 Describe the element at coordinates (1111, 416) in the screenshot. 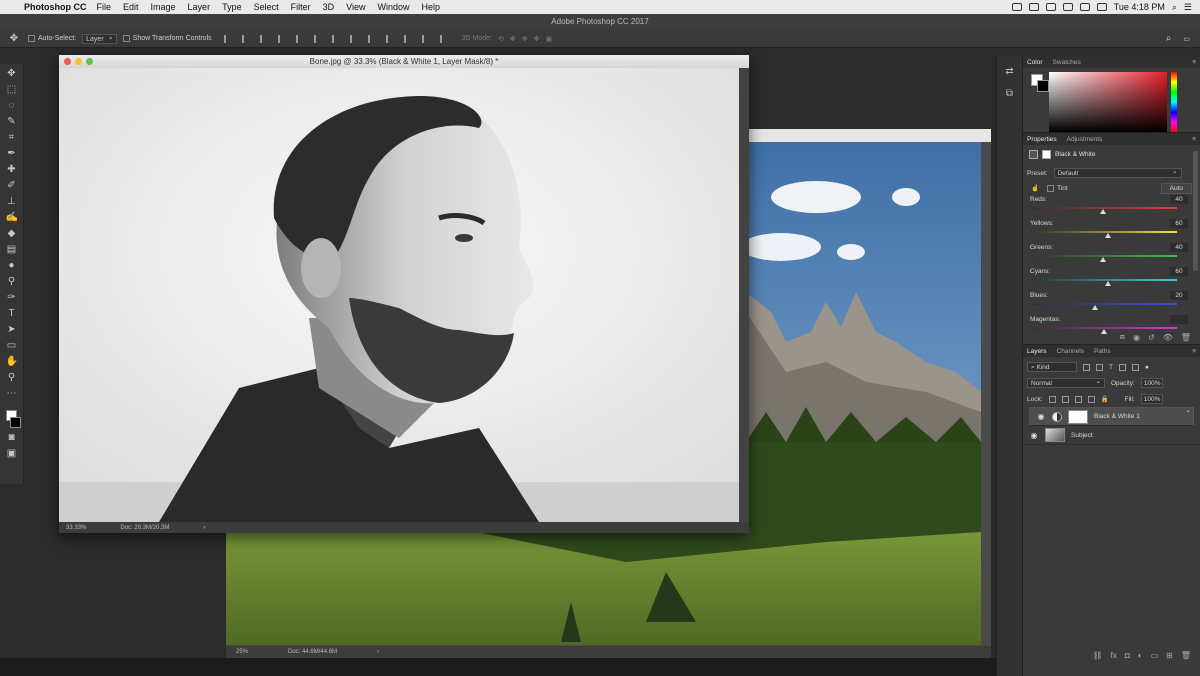

I see `layer-row: ◉ Black & White 1` at that location.